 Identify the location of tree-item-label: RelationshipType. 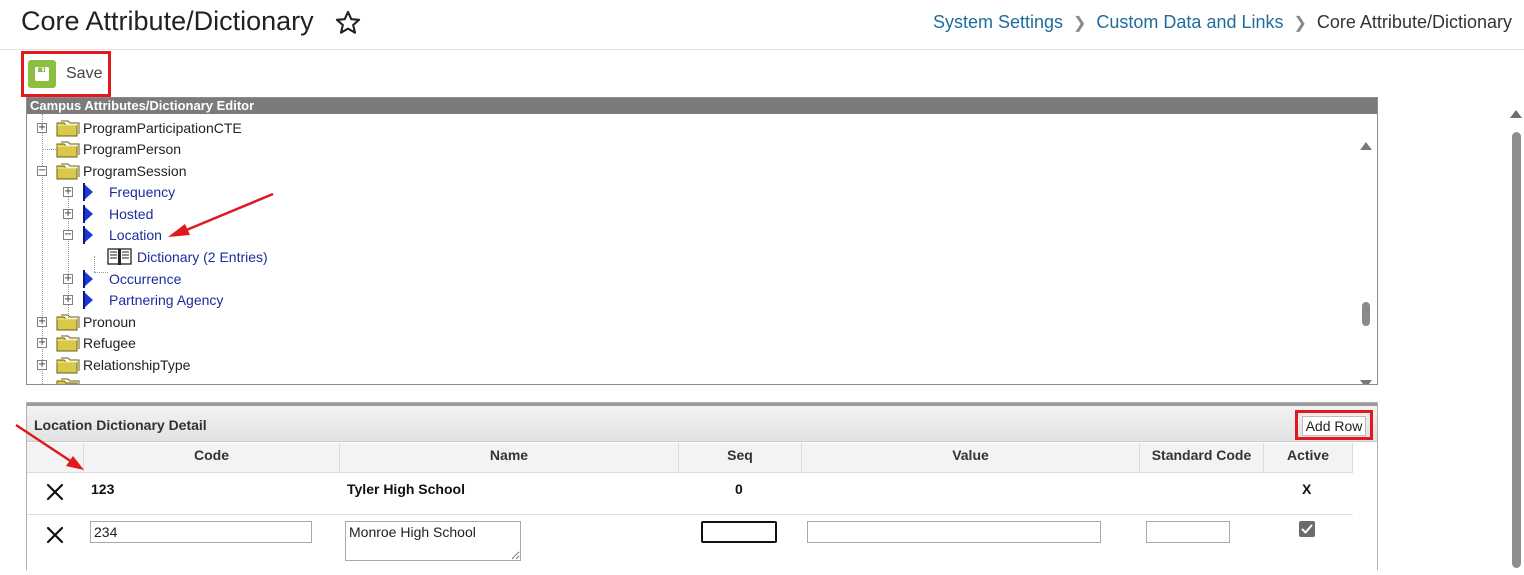
(137, 365).